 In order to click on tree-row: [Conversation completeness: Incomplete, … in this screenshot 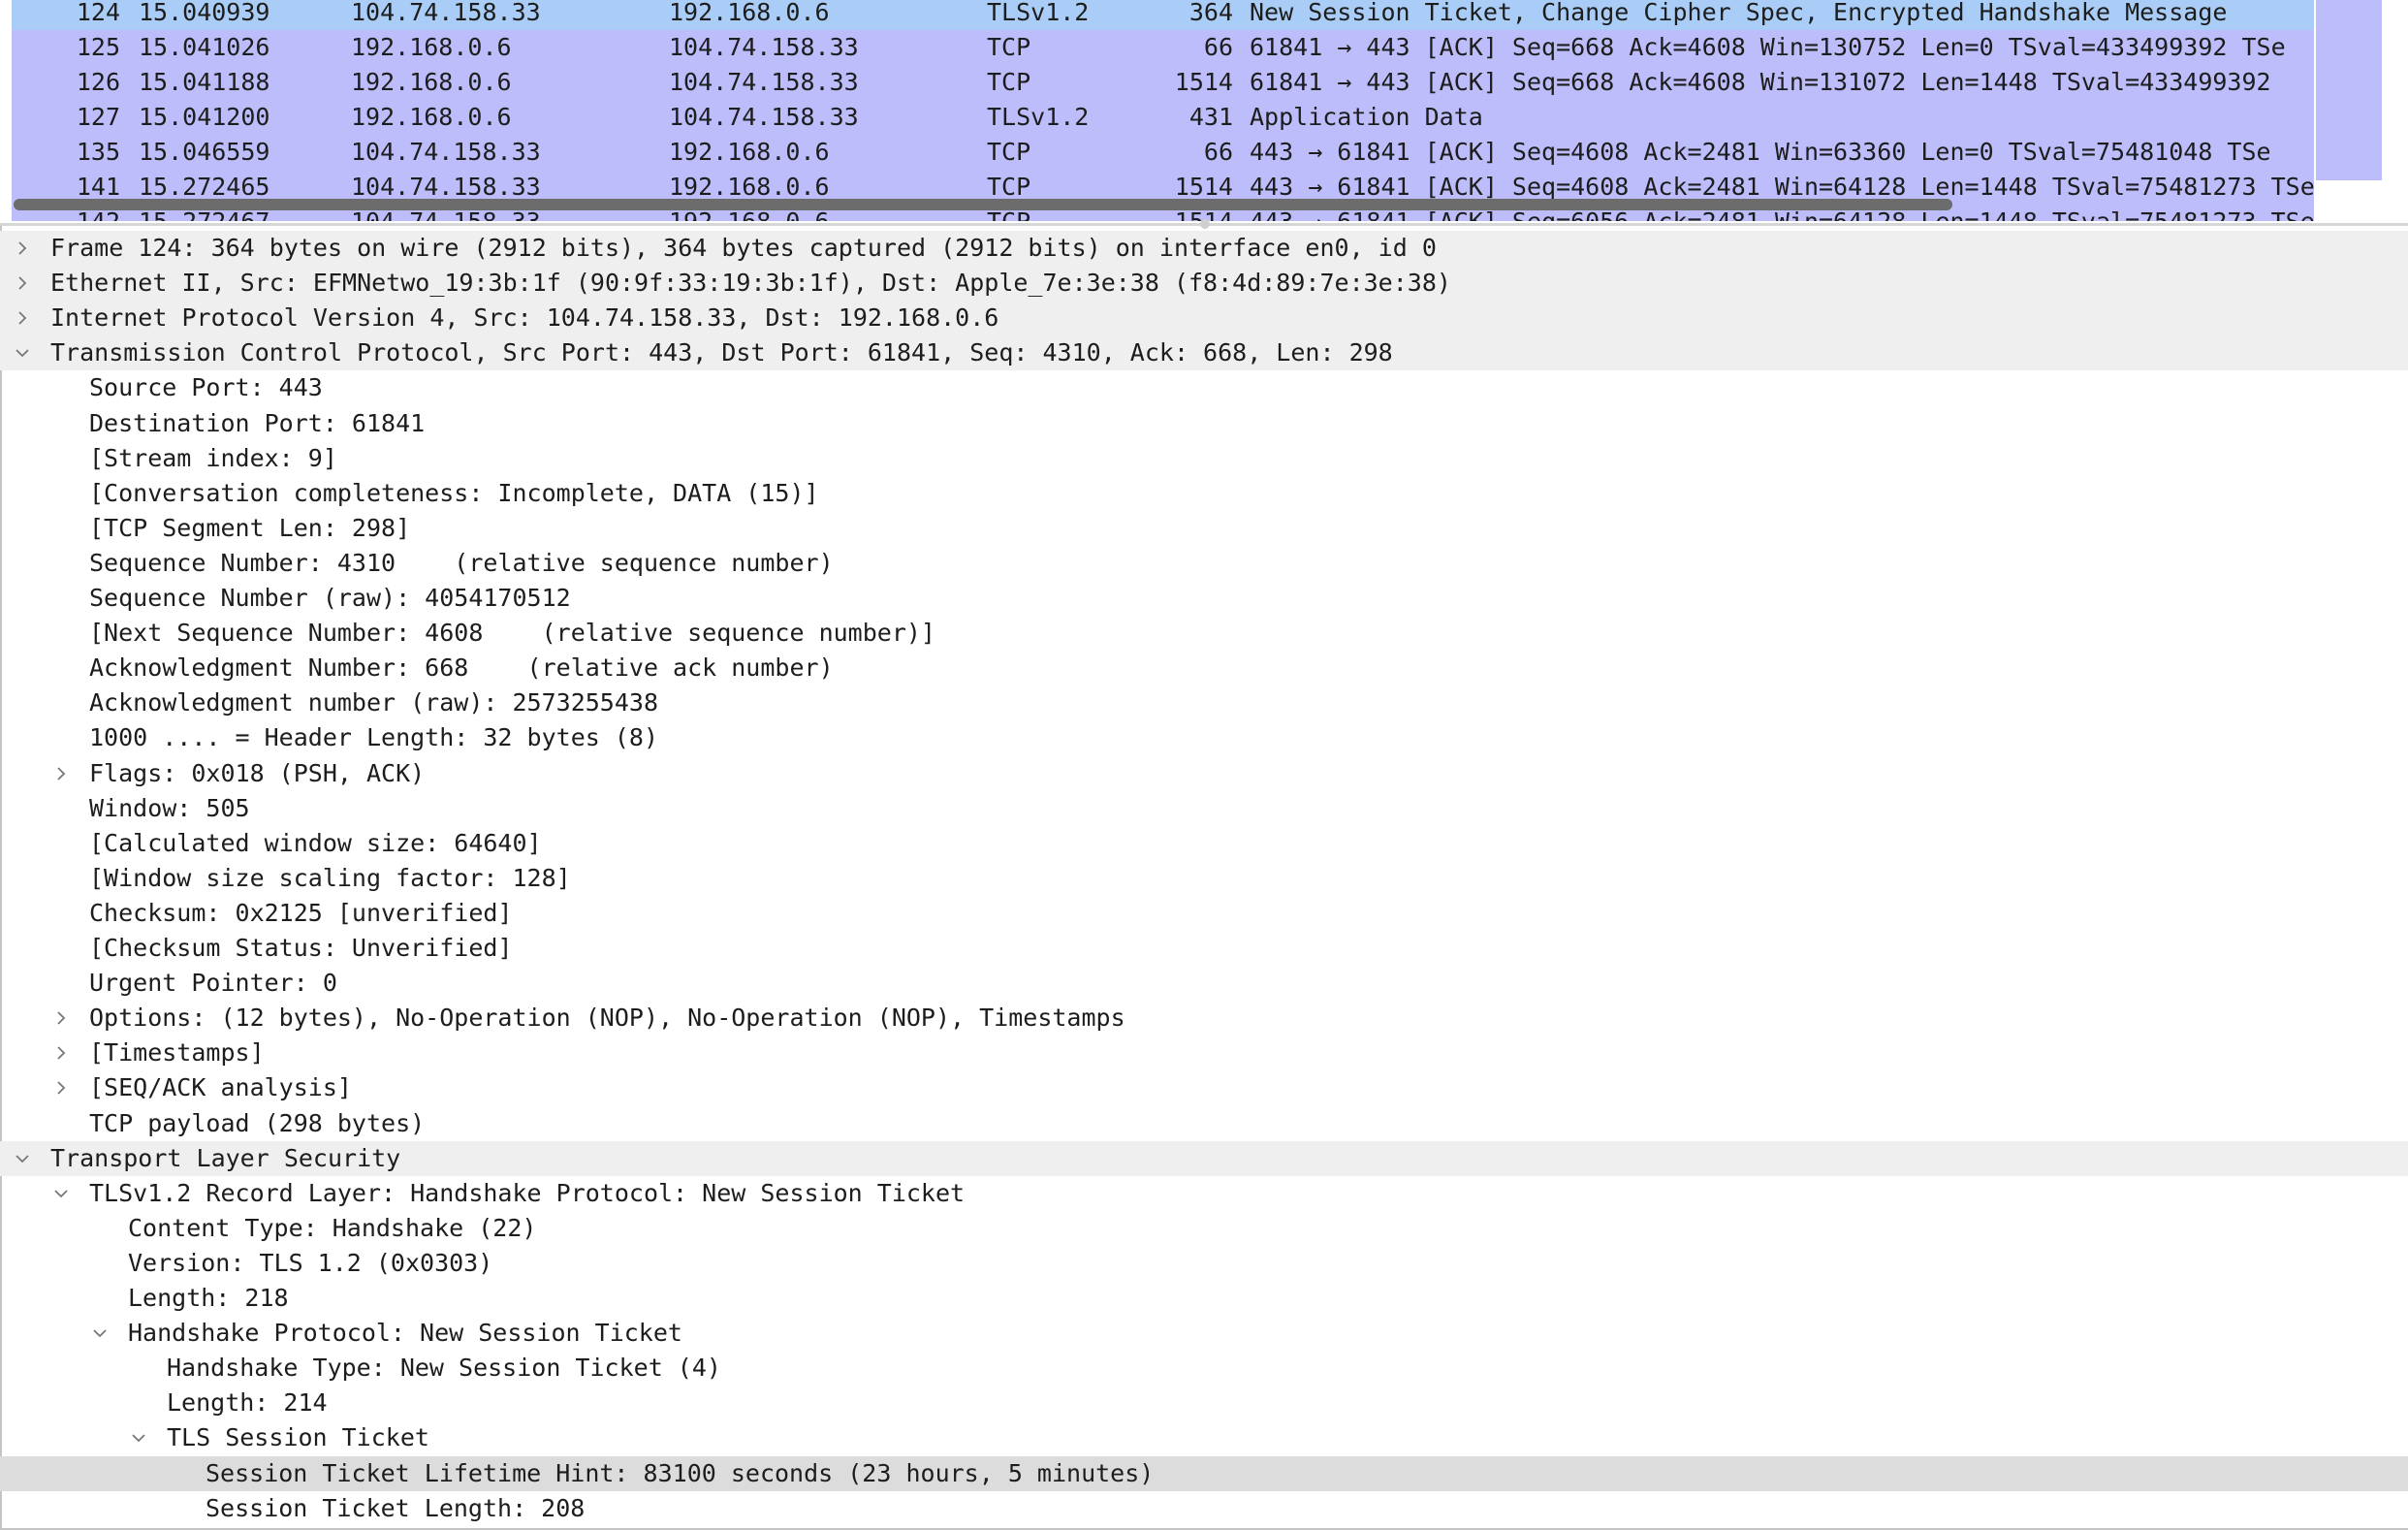, I will do `click(1204, 494)`.